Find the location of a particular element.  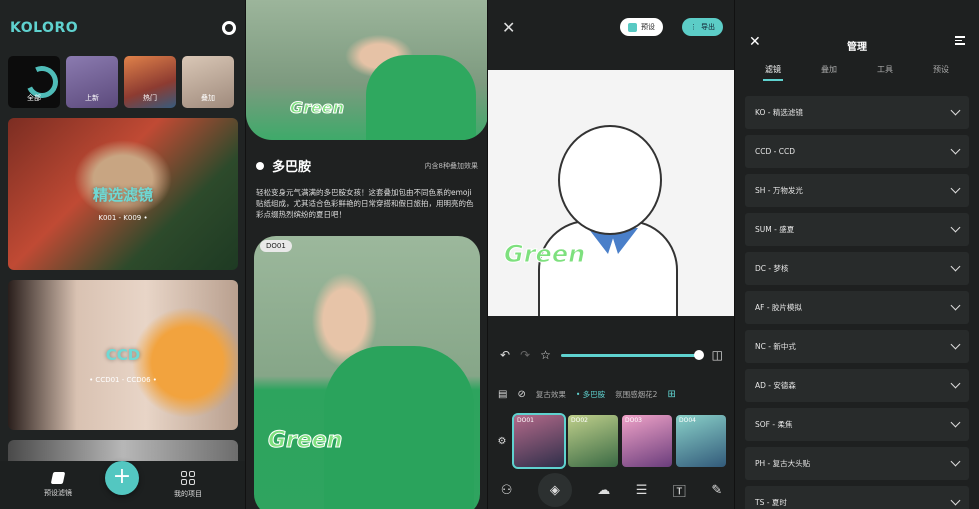

nav-label: 我的项目 is located at coordinates (188, 494).